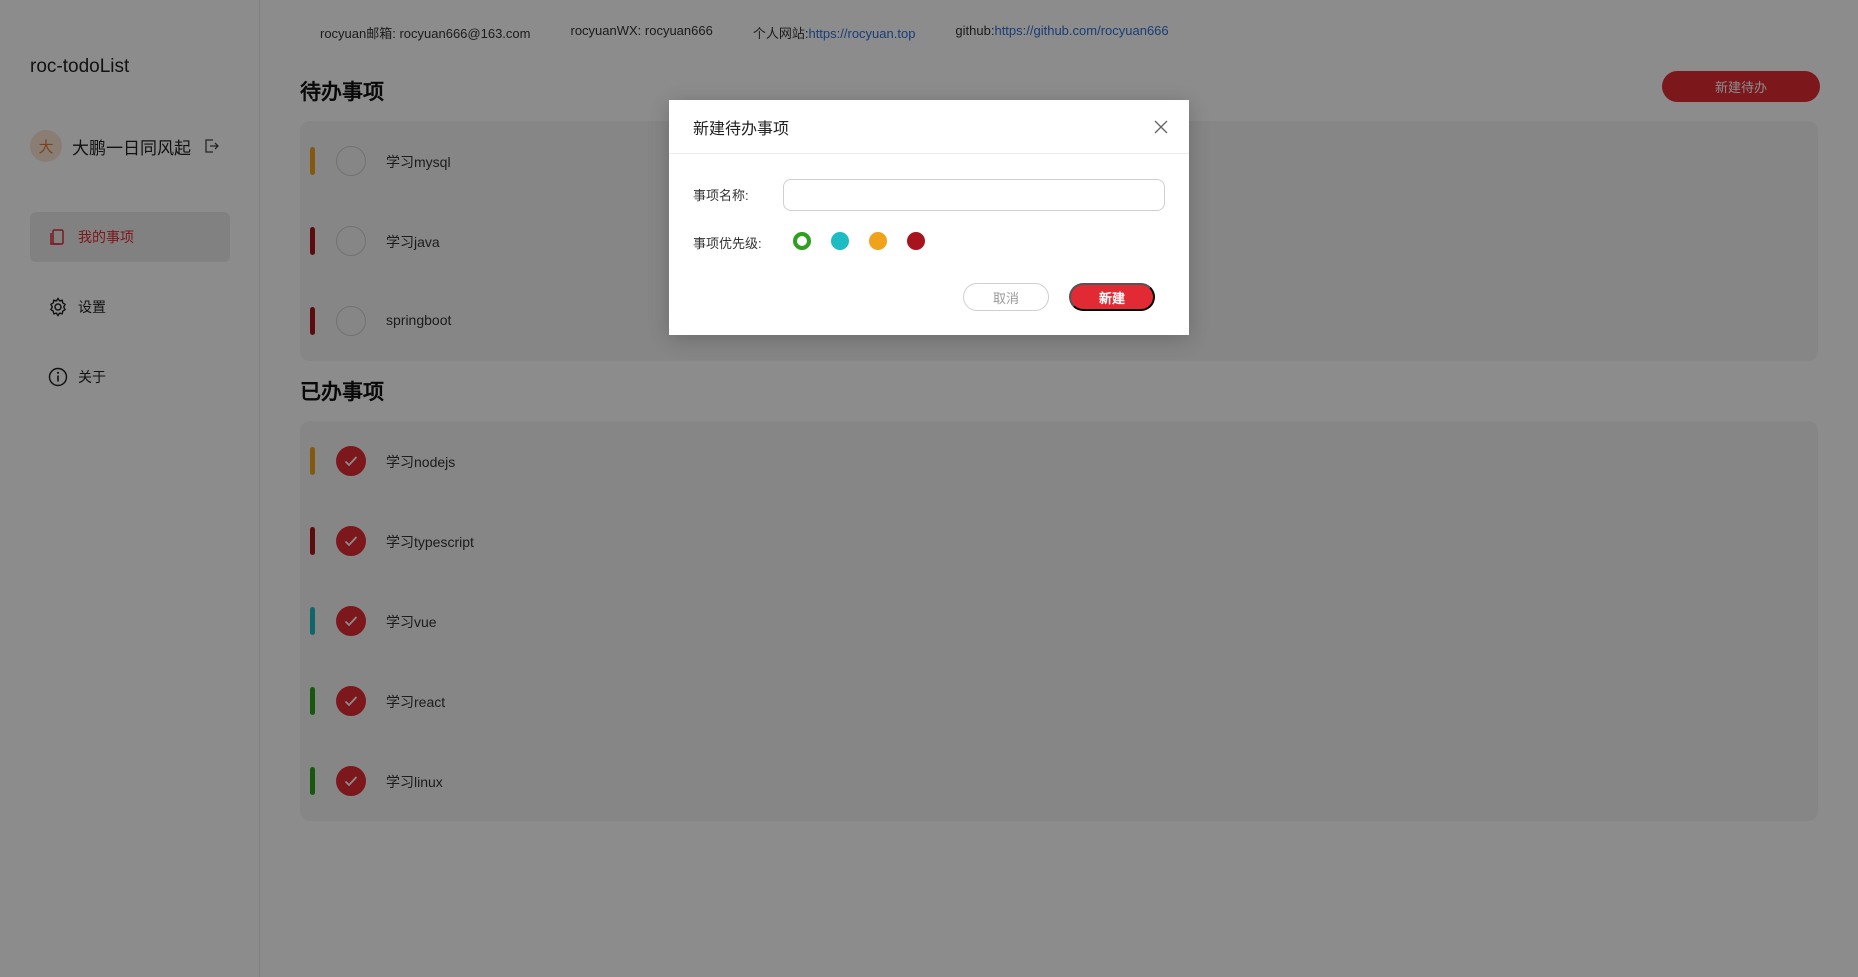  What do you see at coordinates (929, 127) in the screenshot?
I see `dialog-header: 新建待办事项` at bounding box center [929, 127].